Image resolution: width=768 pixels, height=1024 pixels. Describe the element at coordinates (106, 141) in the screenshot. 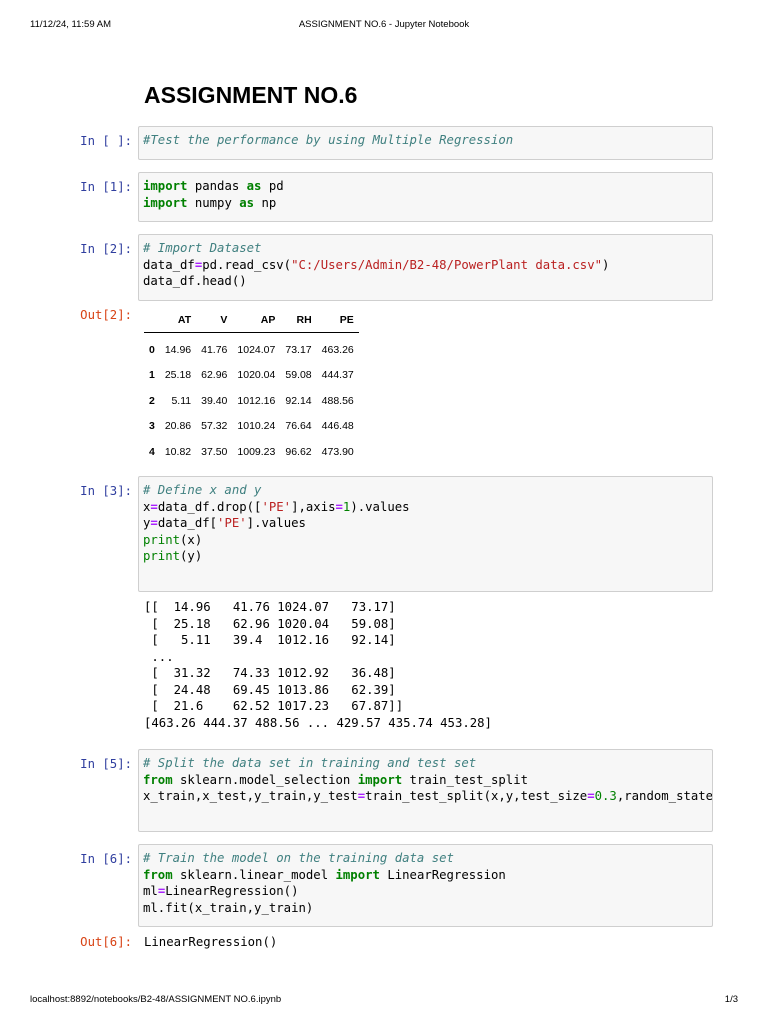

I see `cell-prompt: In [ ]:` at that location.